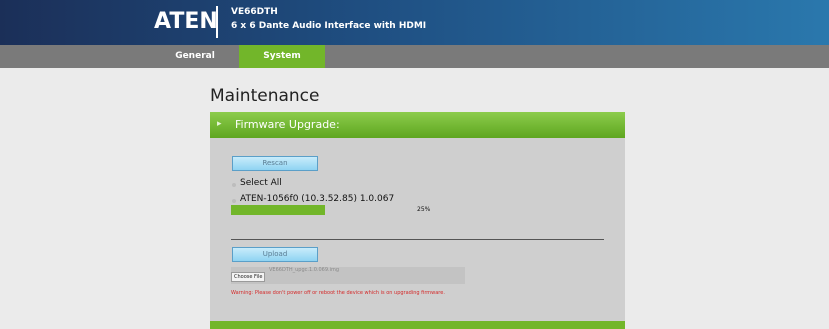 The image size is (829, 329). I want to click on file-input-box, so click(348, 275).